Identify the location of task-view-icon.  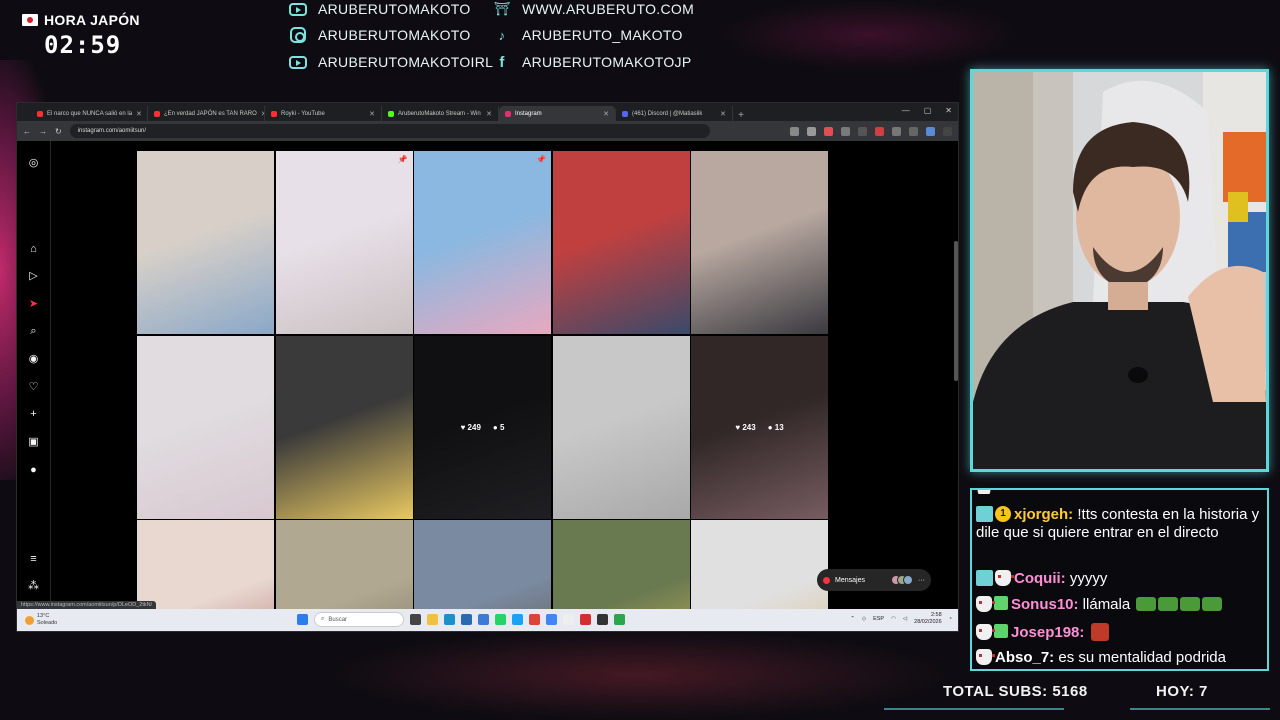
(415, 619).